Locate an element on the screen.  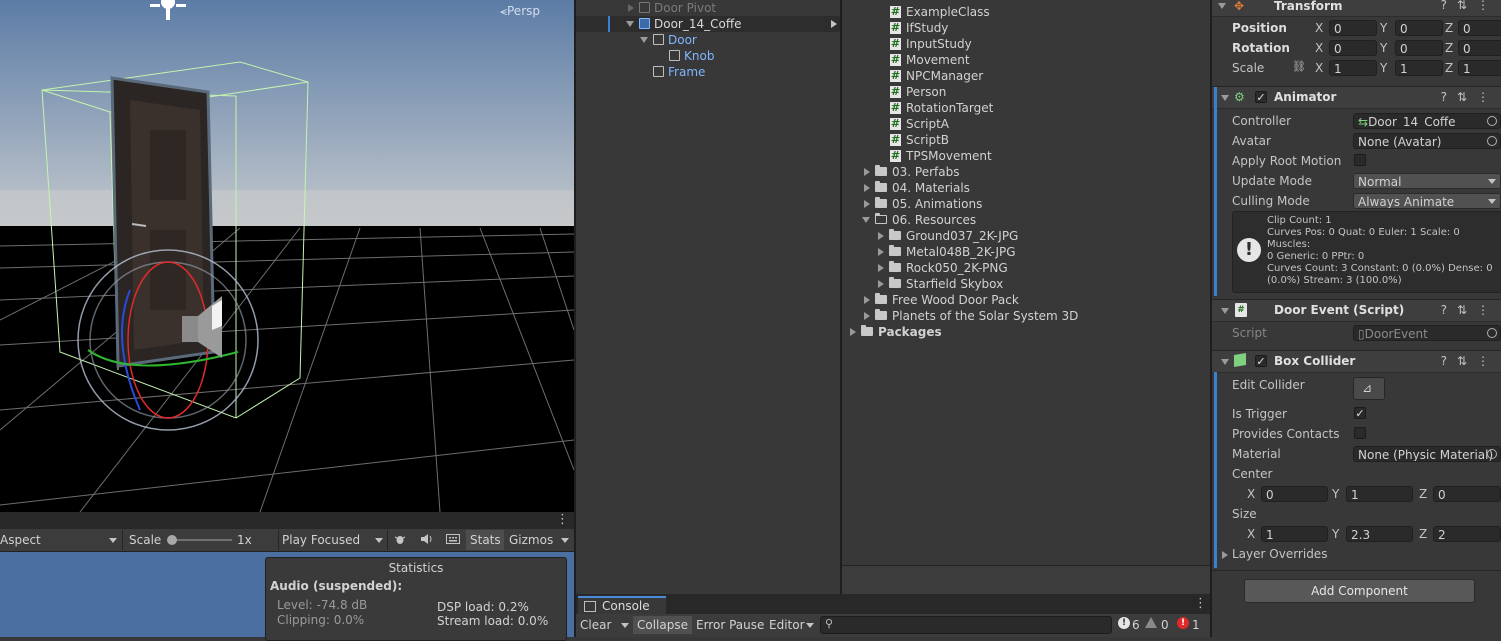
culling-mode-dropdown: Always Animate is located at coordinates (1427, 201).